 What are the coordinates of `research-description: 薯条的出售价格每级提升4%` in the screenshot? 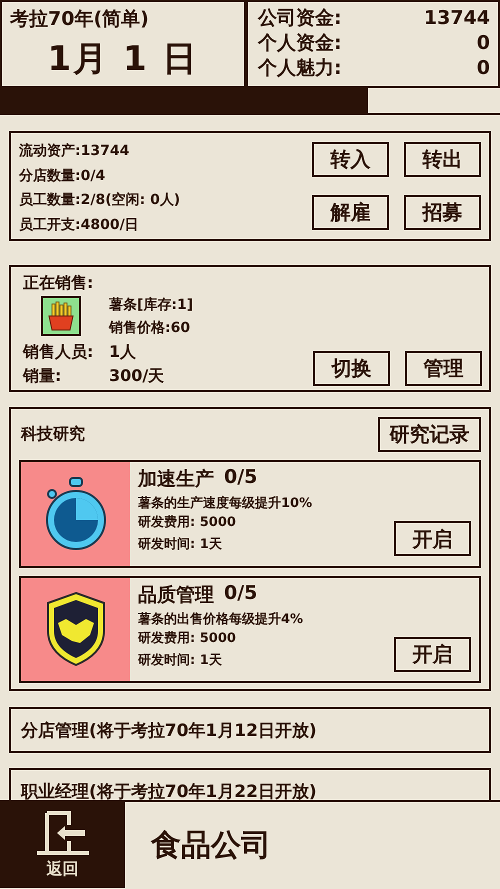 It's located at (221, 619).